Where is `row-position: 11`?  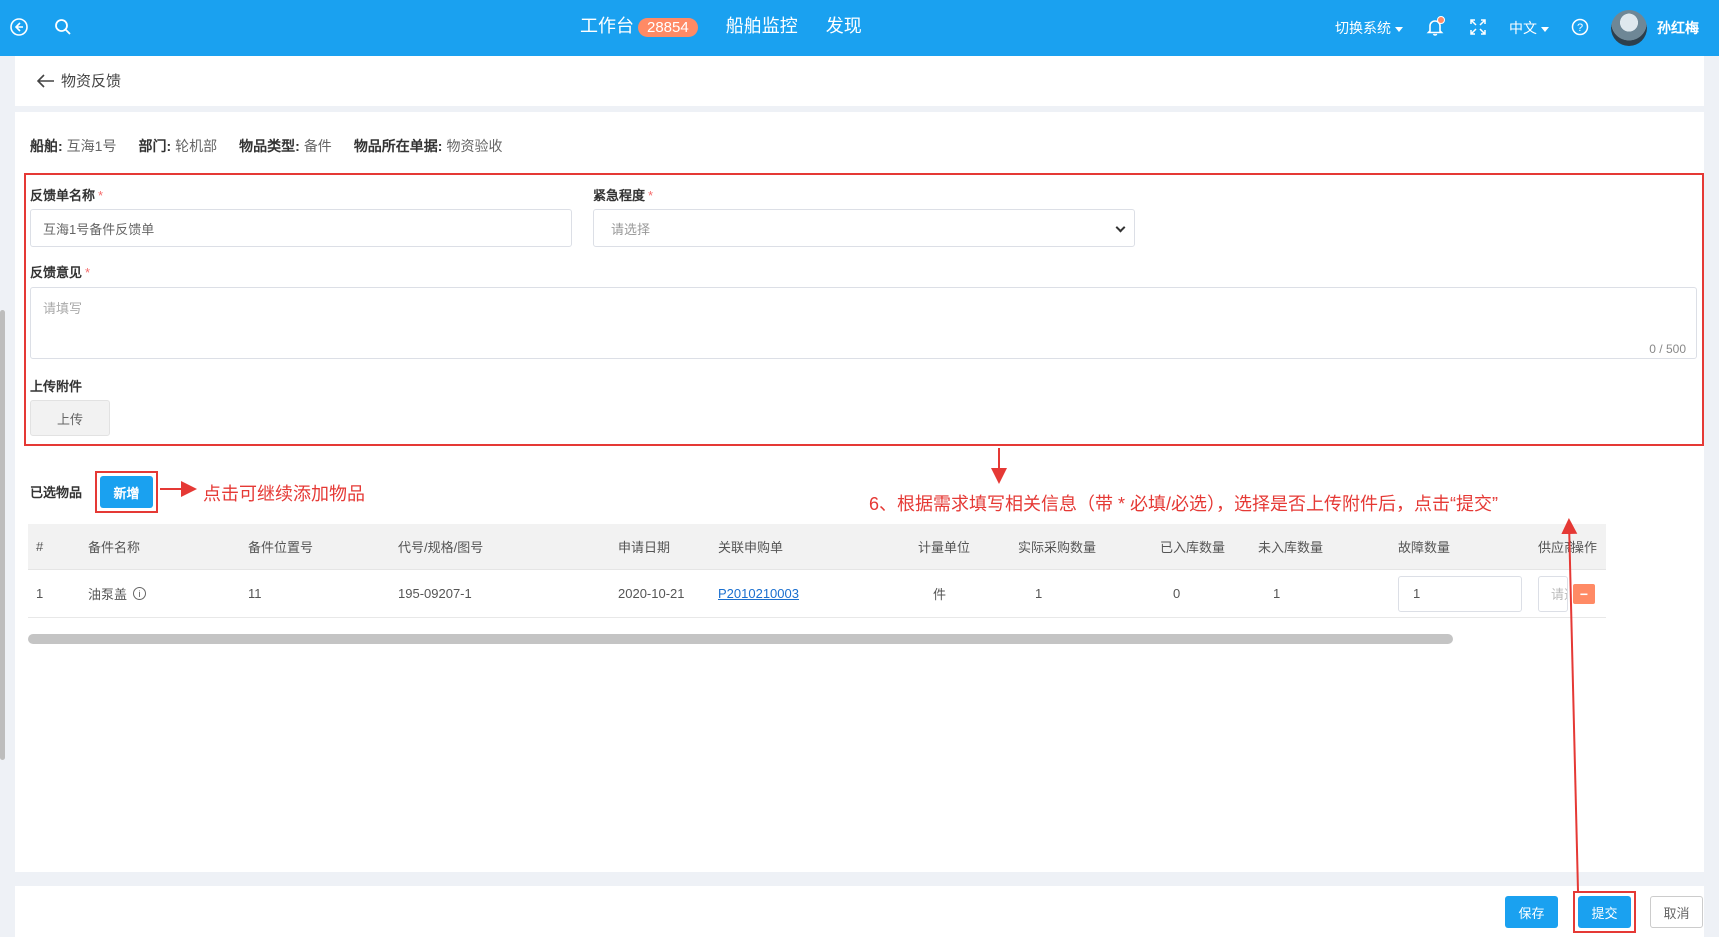
row-position: 11 is located at coordinates (255, 593).